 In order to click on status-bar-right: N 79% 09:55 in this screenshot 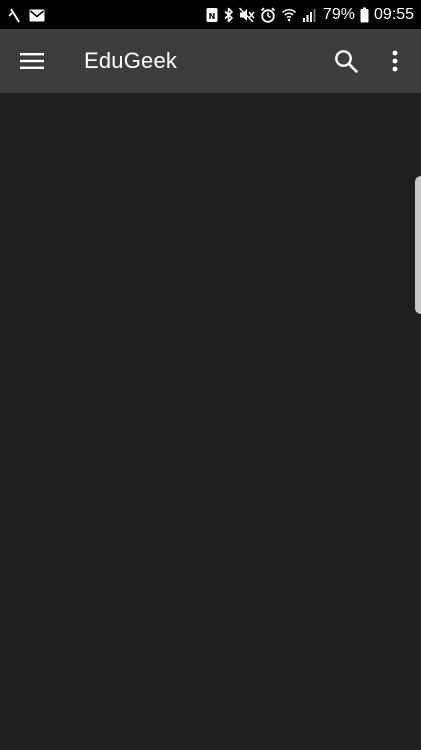, I will do `click(310, 15)`.